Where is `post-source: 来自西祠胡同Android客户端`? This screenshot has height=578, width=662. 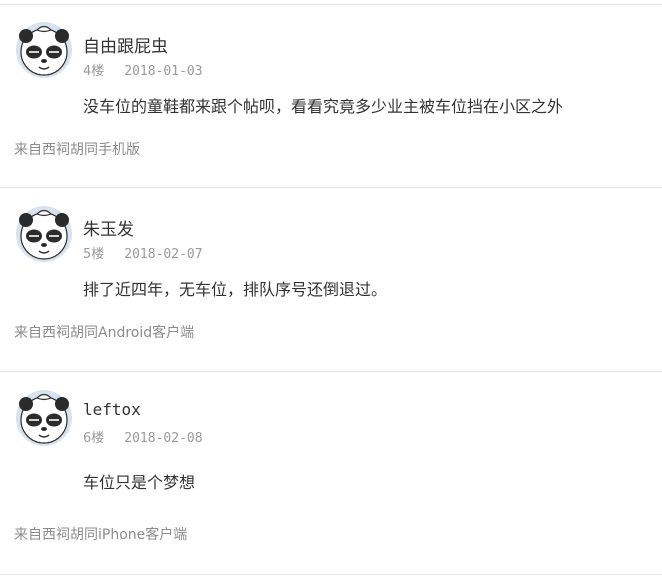
post-source: 来自西祠胡同Android客户端 is located at coordinates (104, 333).